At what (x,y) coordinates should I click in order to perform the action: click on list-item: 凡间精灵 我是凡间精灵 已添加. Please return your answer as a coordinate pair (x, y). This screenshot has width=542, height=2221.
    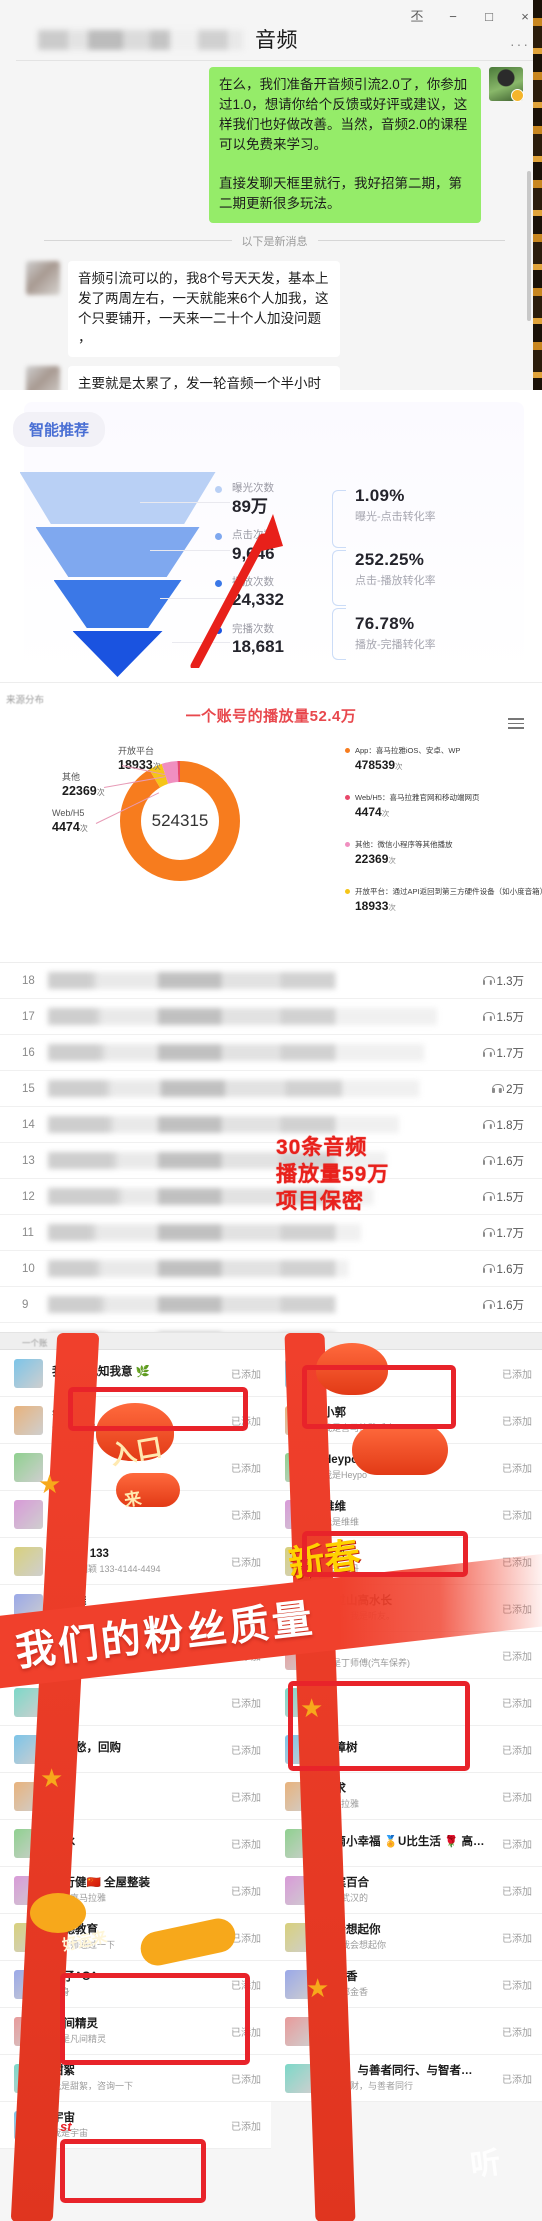
    Looking at the image, I should click on (135, 2031).